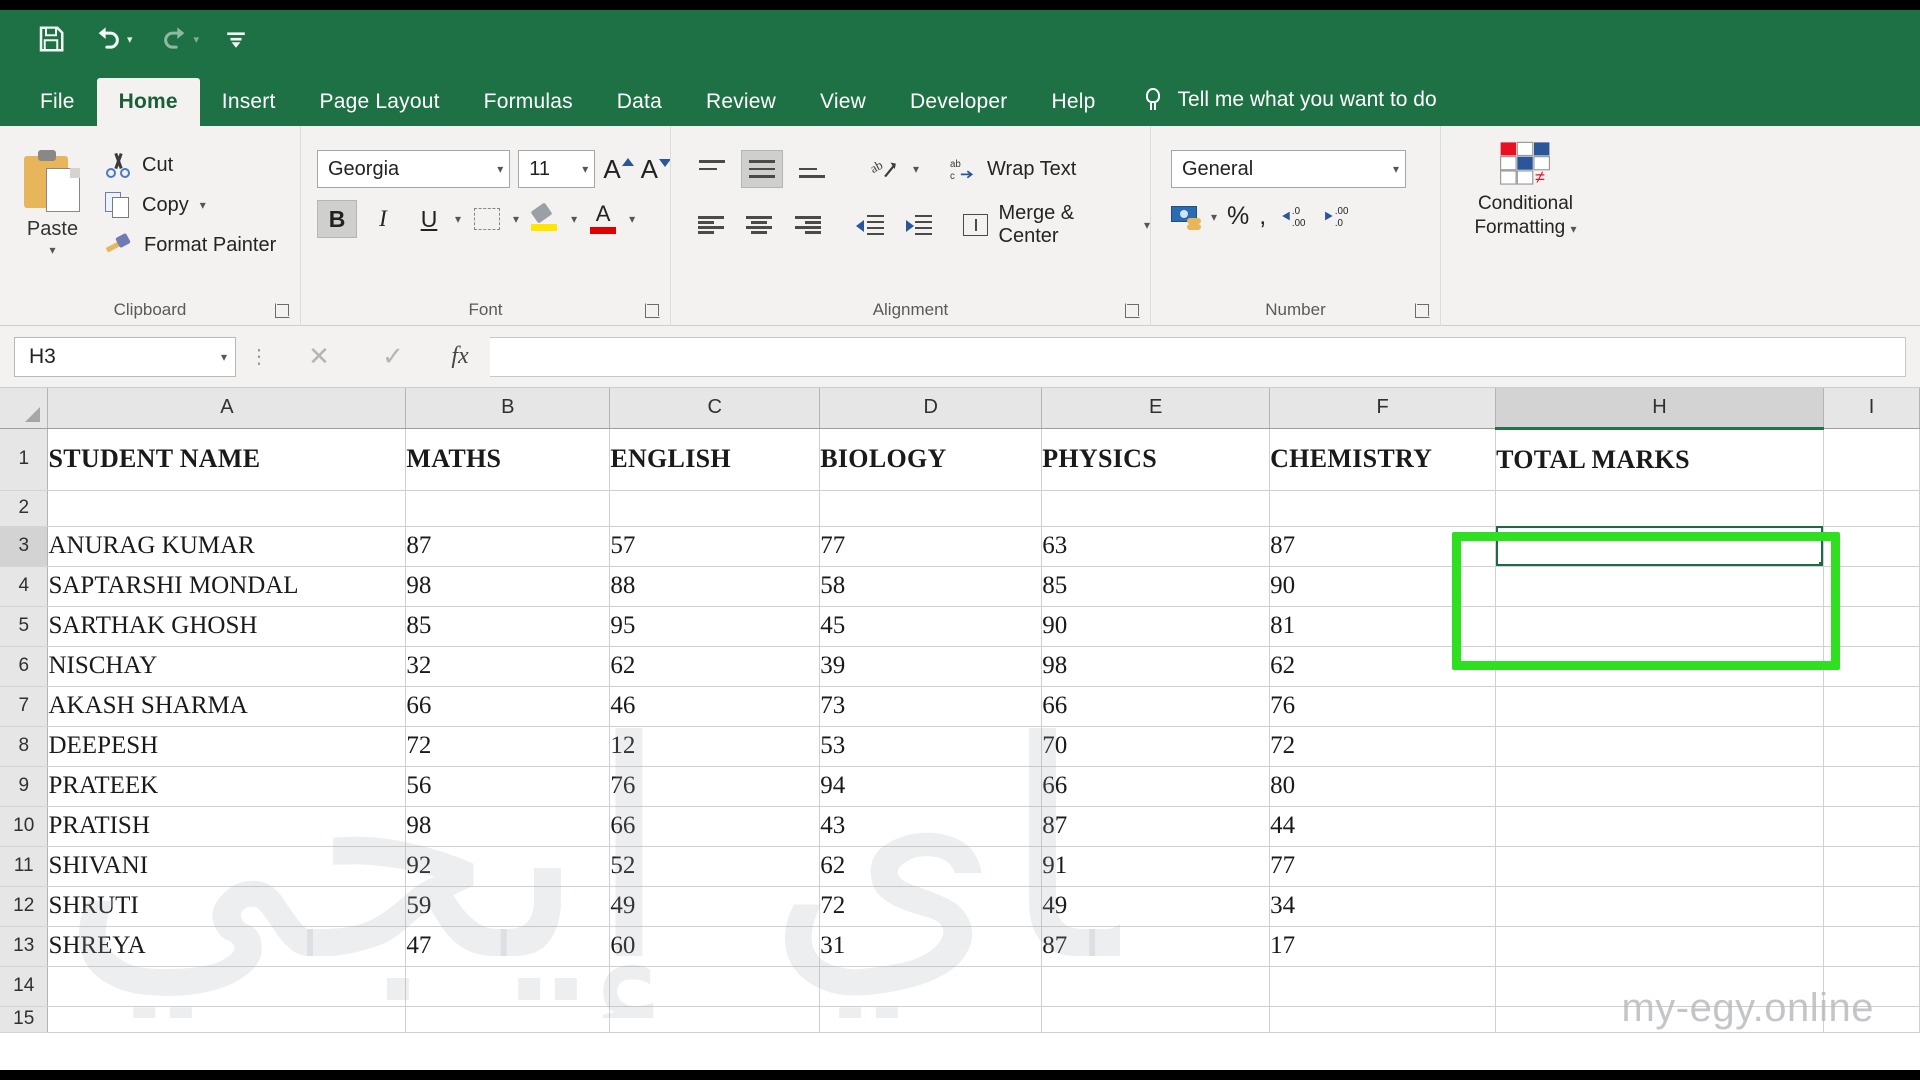 This screenshot has height=1080, width=1920. Describe the element at coordinates (1871, 626) in the screenshot. I see `cell-i5` at that location.